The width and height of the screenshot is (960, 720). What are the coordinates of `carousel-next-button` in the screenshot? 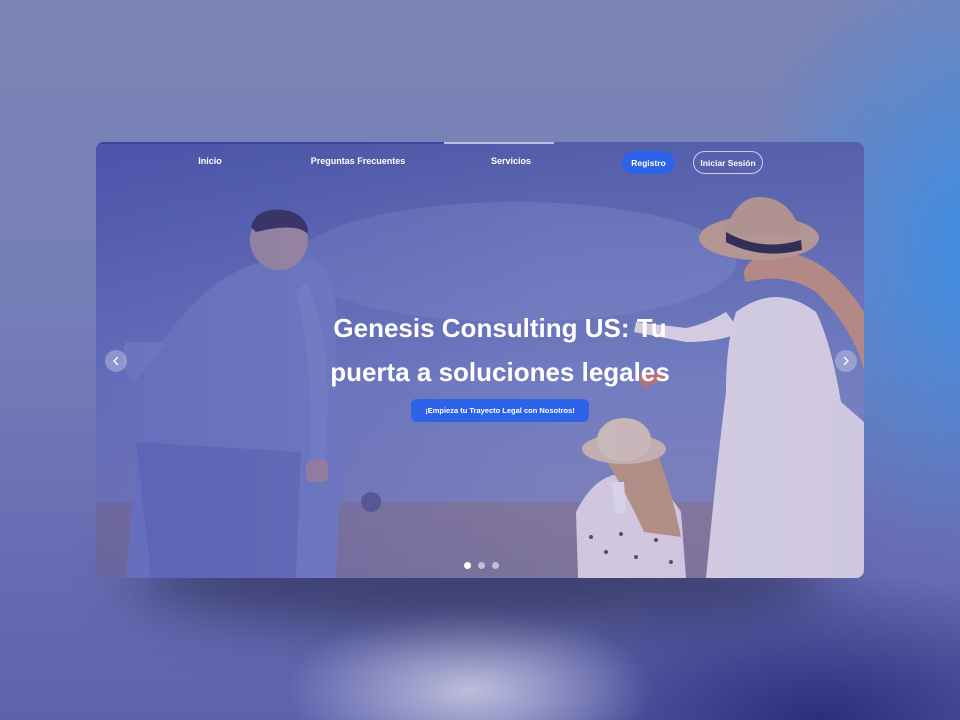 It's located at (846, 361).